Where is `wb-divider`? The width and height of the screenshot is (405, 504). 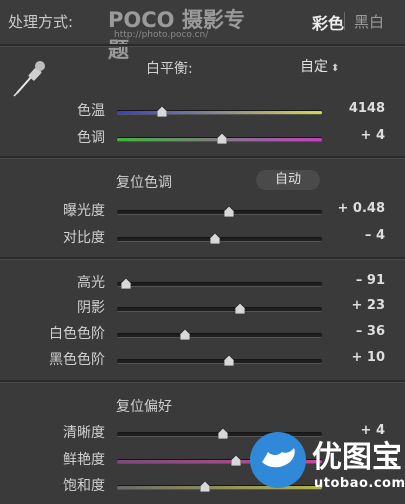
wb-divider is located at coordinates (202, 157).